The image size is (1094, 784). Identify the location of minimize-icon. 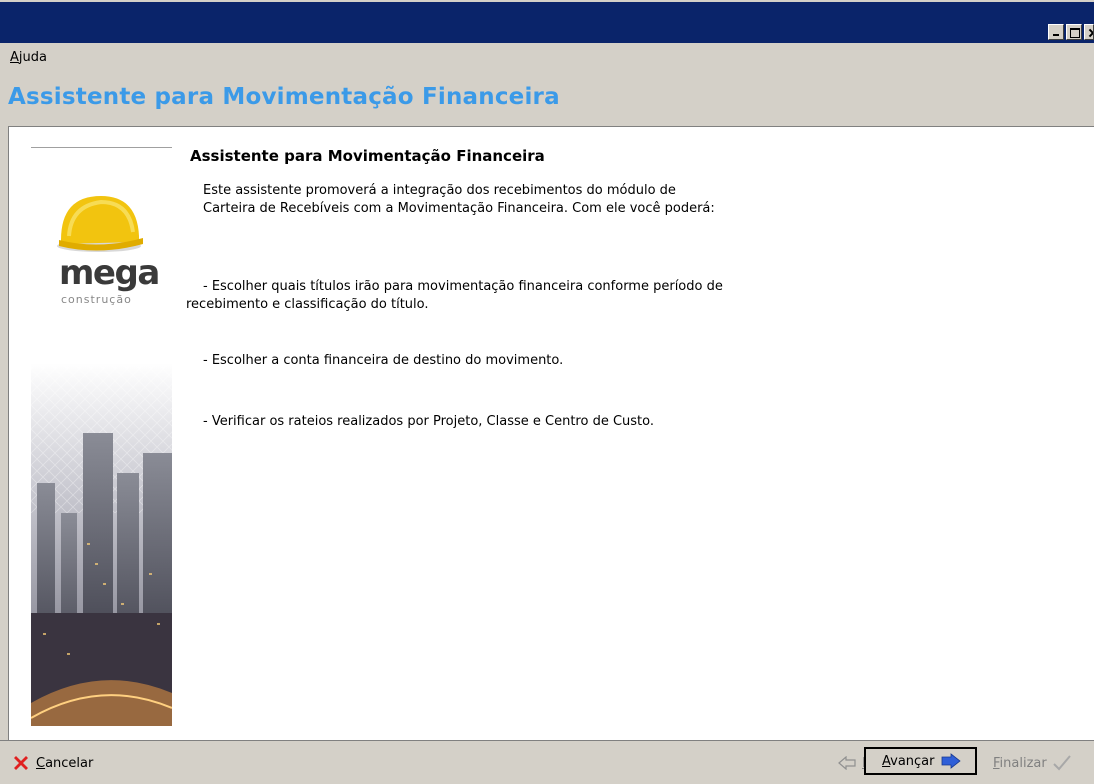
(1056, 32).